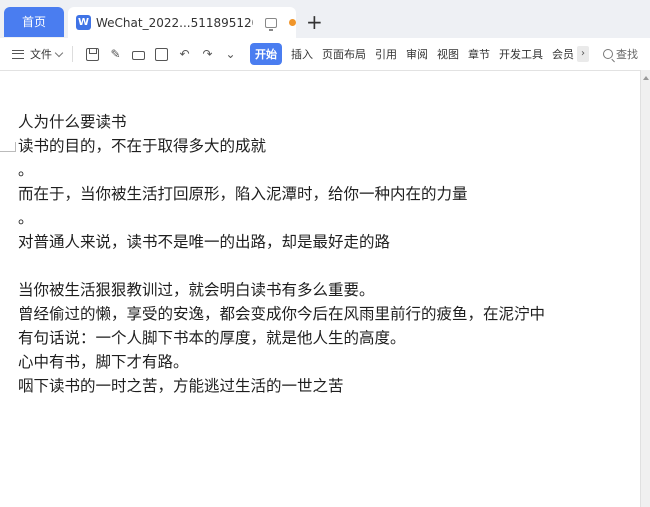 The image size is (650, 507). What do you see at coordinates (34, 22) in the screenshot?
I see `tab-home: 首页` at bounding box center [34, 22].